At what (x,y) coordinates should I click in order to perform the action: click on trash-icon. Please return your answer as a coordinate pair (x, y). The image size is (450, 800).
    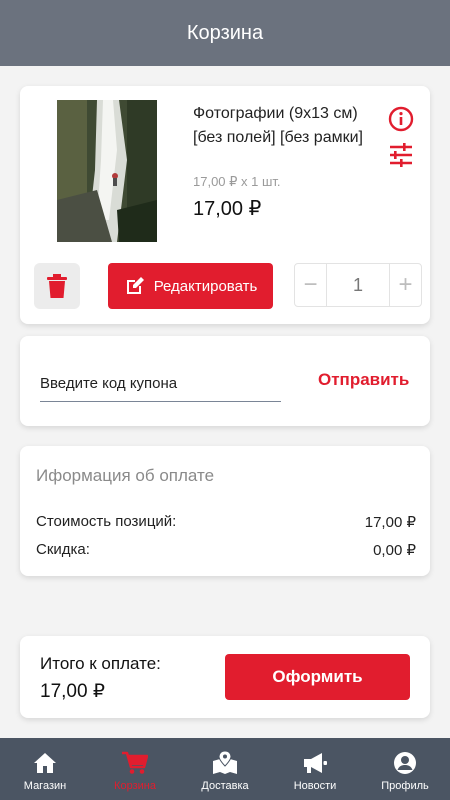
    Looking at the image, I should click on (57, 286).